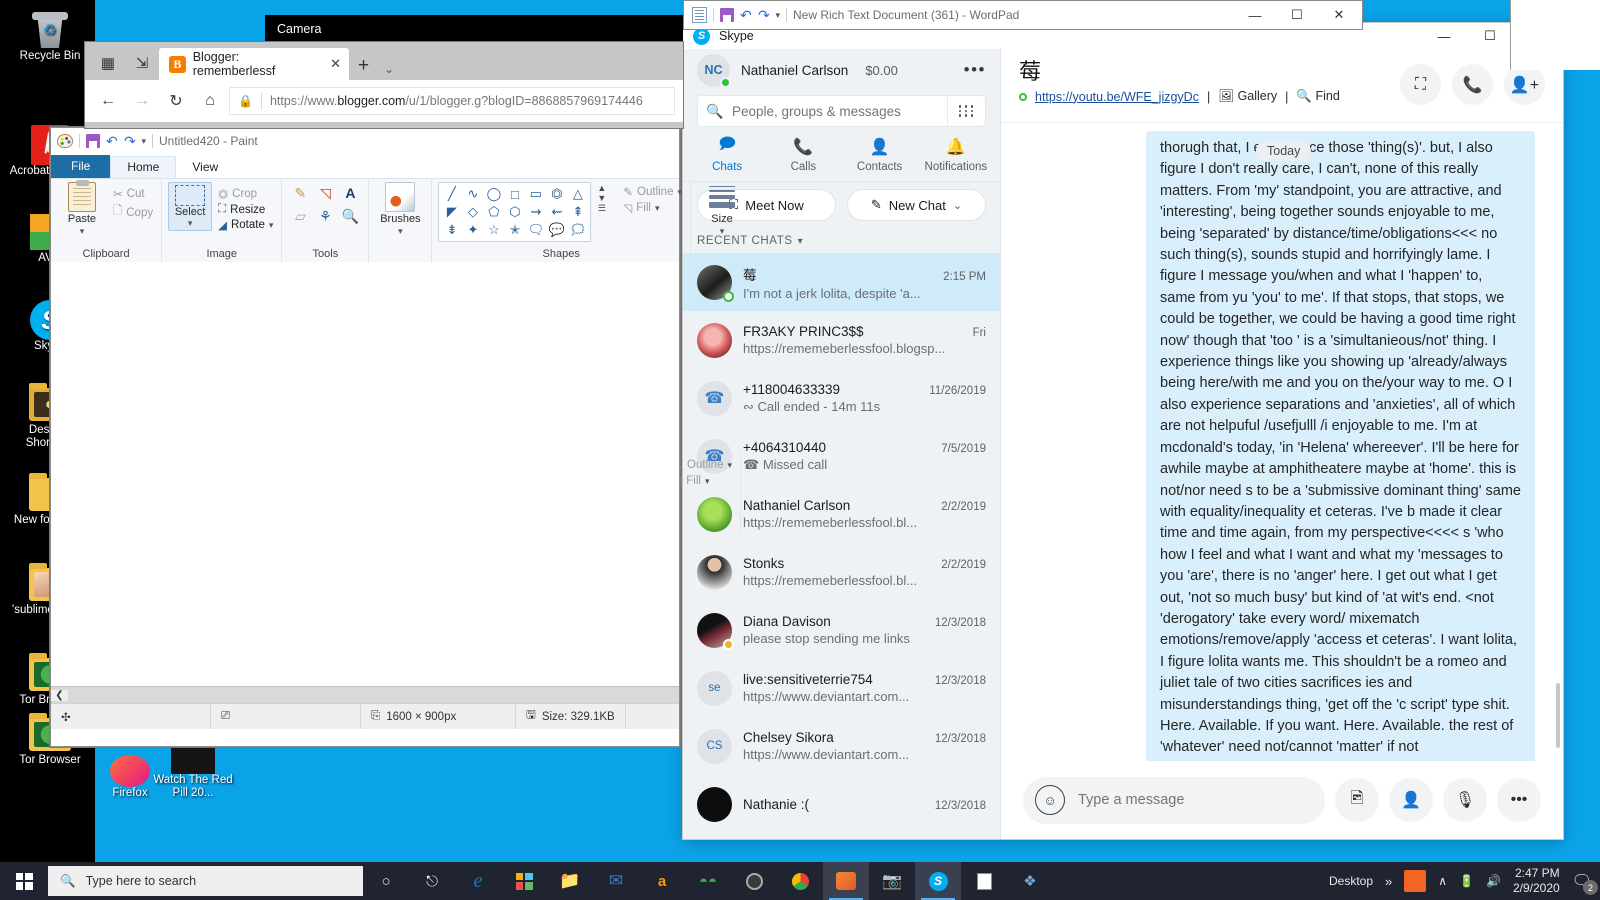 The image size is (1600, 900). What do you see at coordinates (652, 208) in the screenshot?
I see `fill-button: ◹ Fill ▾` at bounding box center [652, 208].